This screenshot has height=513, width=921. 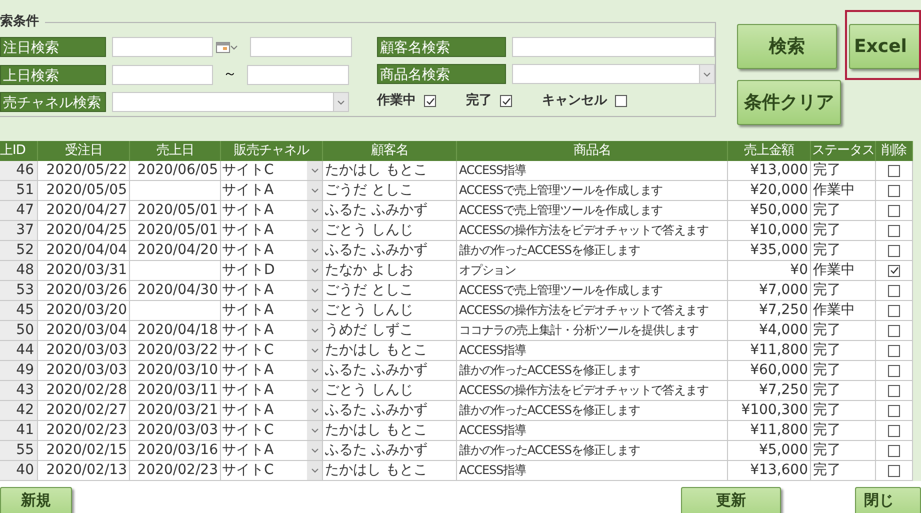 What do you see at coordinates (84, 430) in the screenshot?
I see `table-cell: 2020/02/23` at bounding box center [84, 430].